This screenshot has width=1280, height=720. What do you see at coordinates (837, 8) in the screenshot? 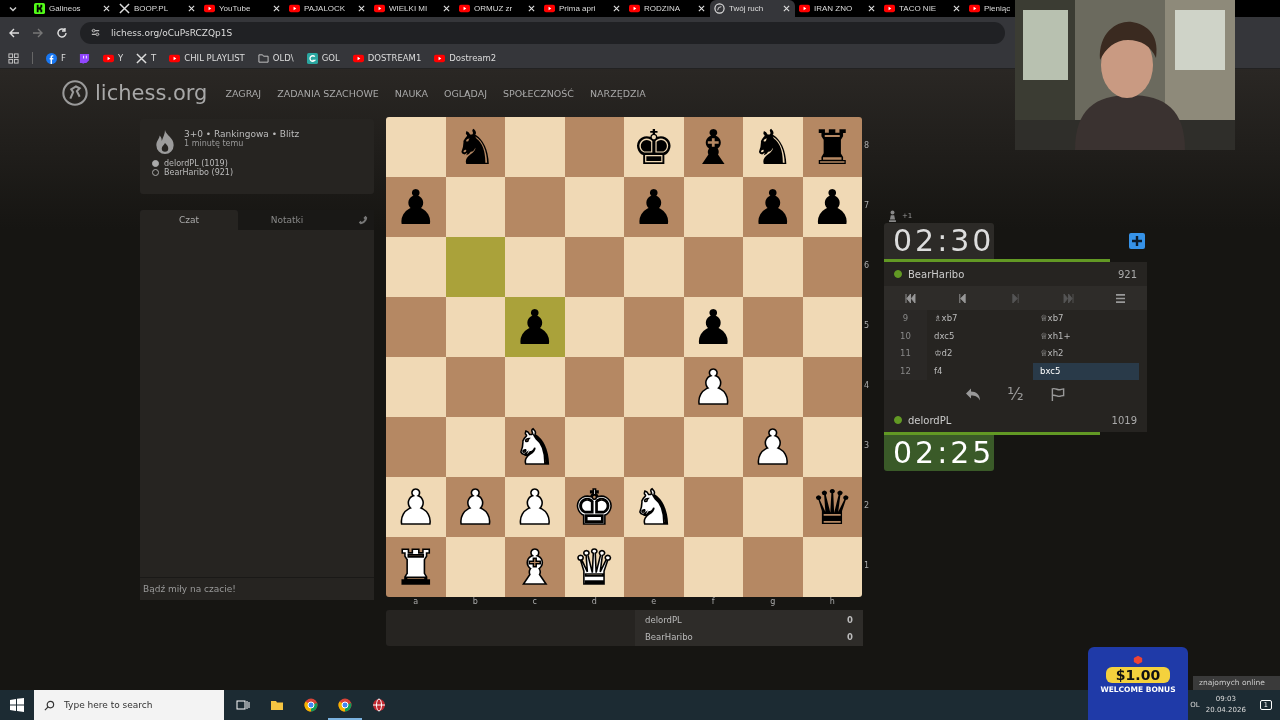
I see `browser-tab: IRAN ZNO` at bounding box center [837, 8].